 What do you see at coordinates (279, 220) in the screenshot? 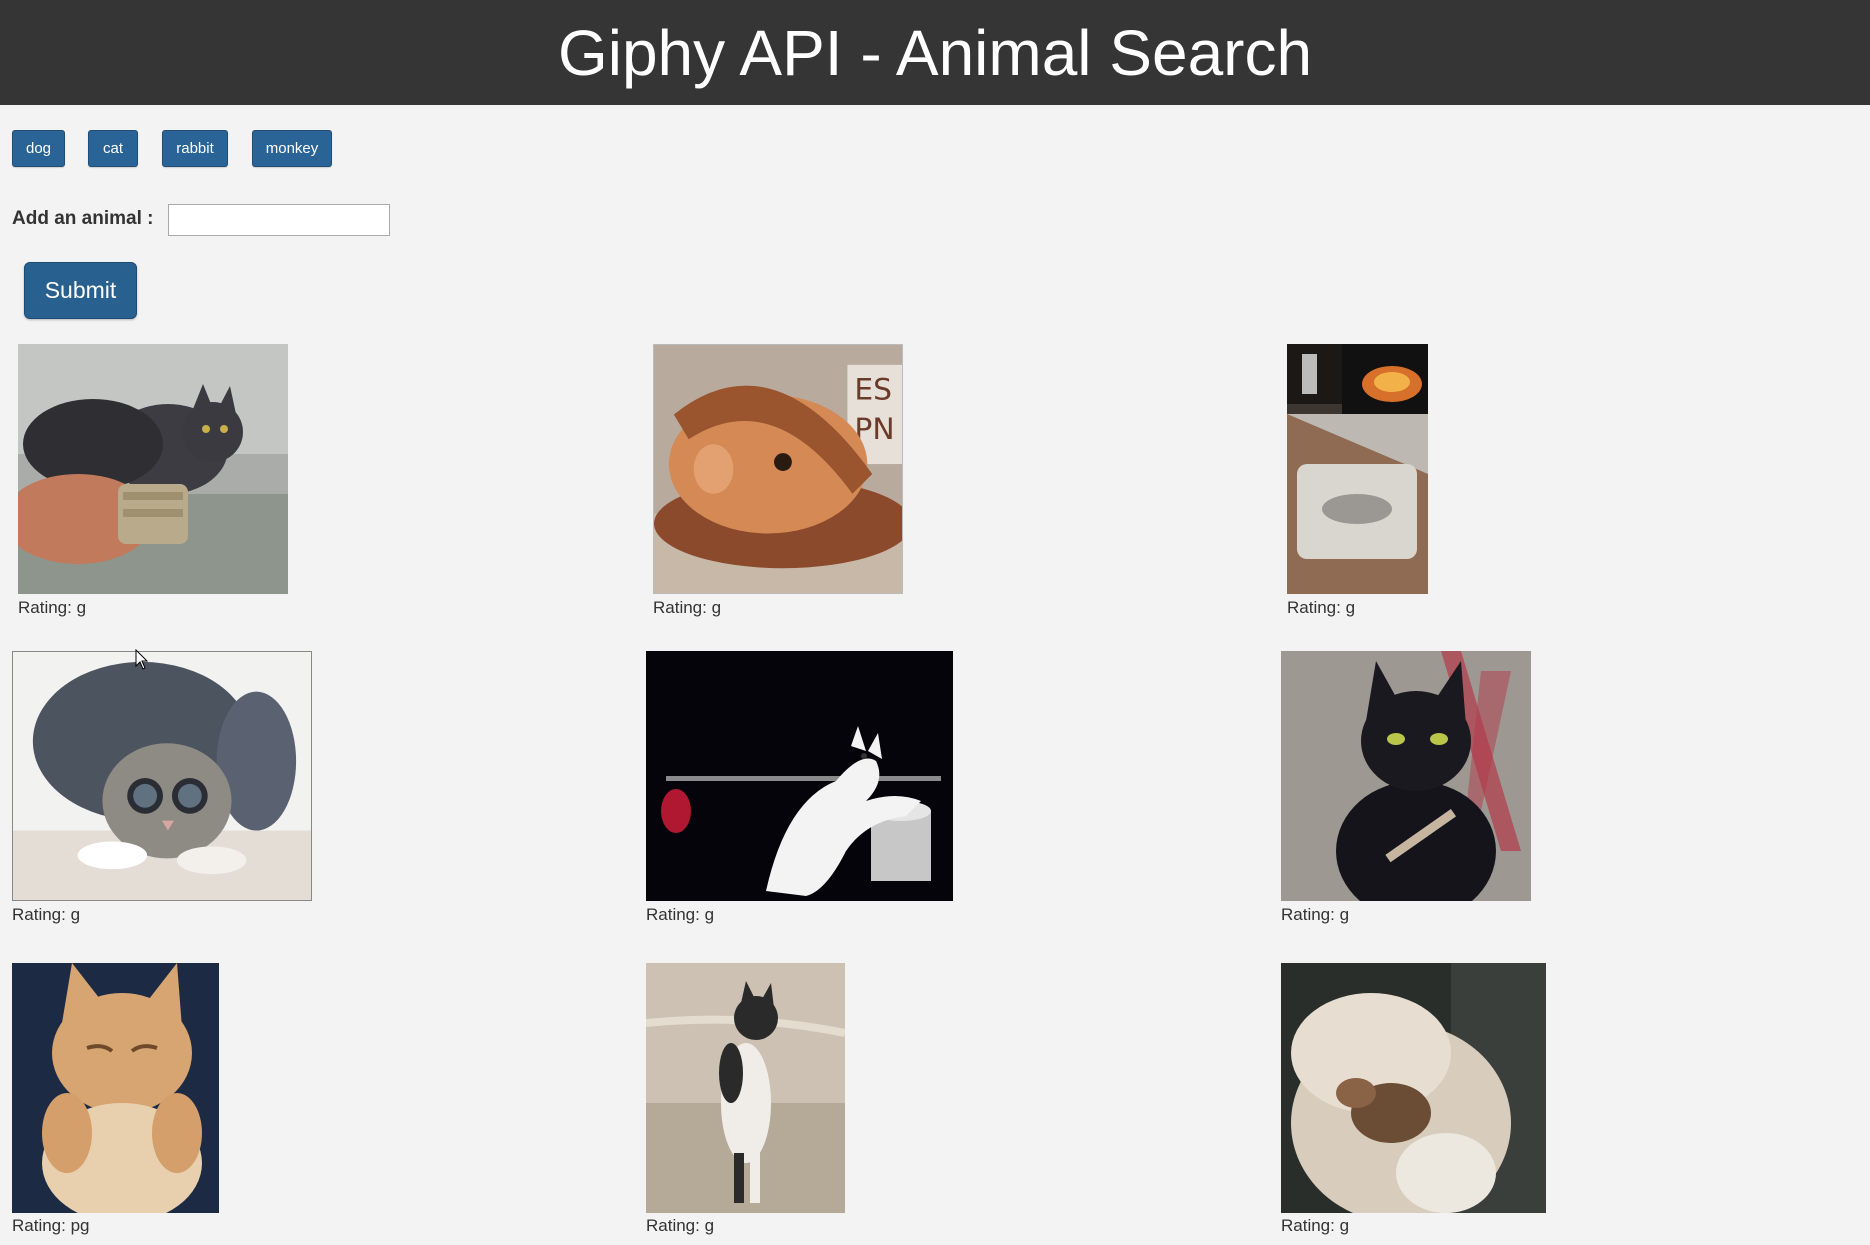
I see `animal-input` at bounding box center [279, 220].